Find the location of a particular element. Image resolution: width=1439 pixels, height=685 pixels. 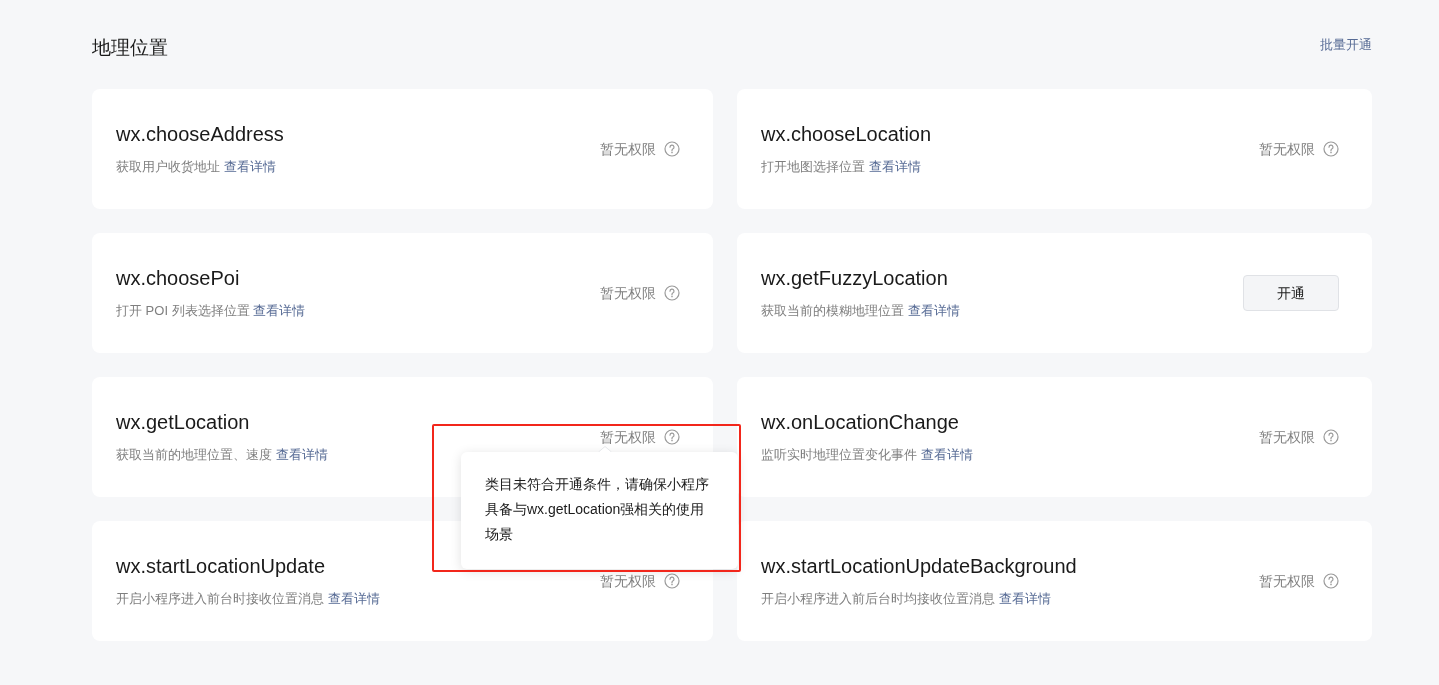

api-name: wx.getFuzzyLocation is located at coordinates (855, 279).